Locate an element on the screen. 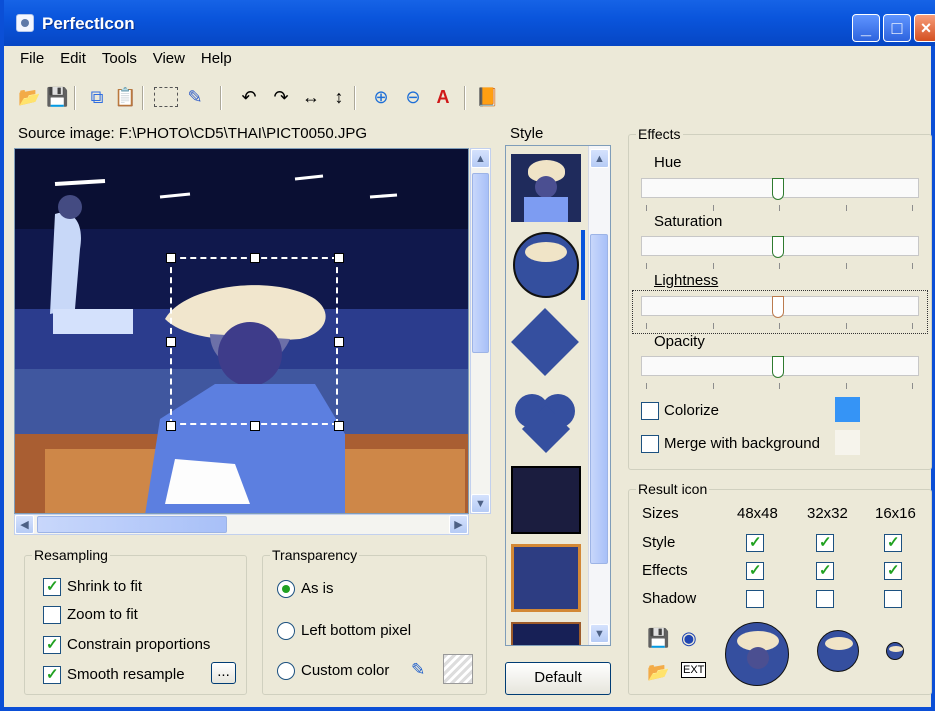  merge-background-checkbox is located at coordinates (650, 444).